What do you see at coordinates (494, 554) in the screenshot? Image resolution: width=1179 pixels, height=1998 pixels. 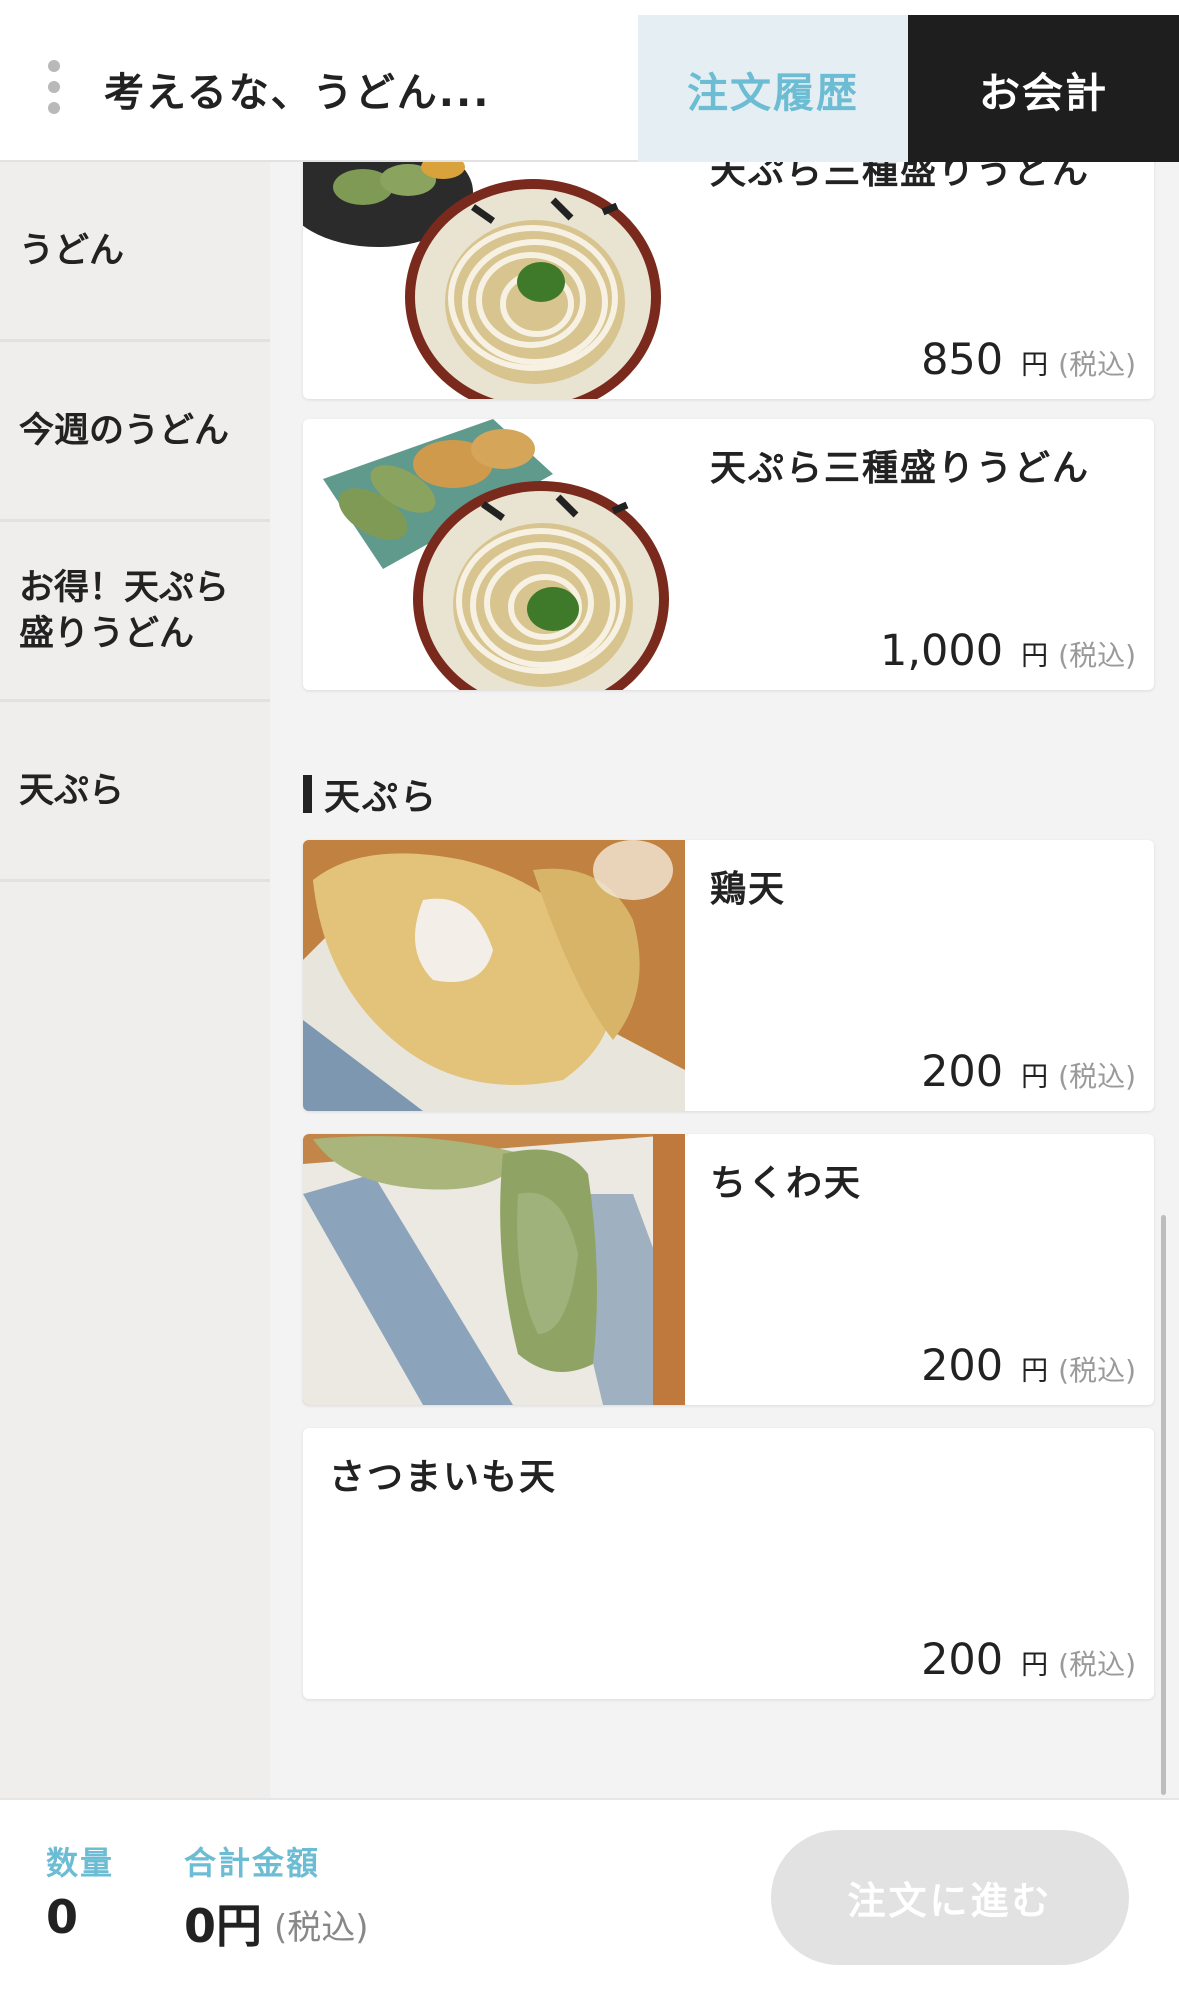 I see `udon-tempura-three-image` at bounding box center [494, 554].